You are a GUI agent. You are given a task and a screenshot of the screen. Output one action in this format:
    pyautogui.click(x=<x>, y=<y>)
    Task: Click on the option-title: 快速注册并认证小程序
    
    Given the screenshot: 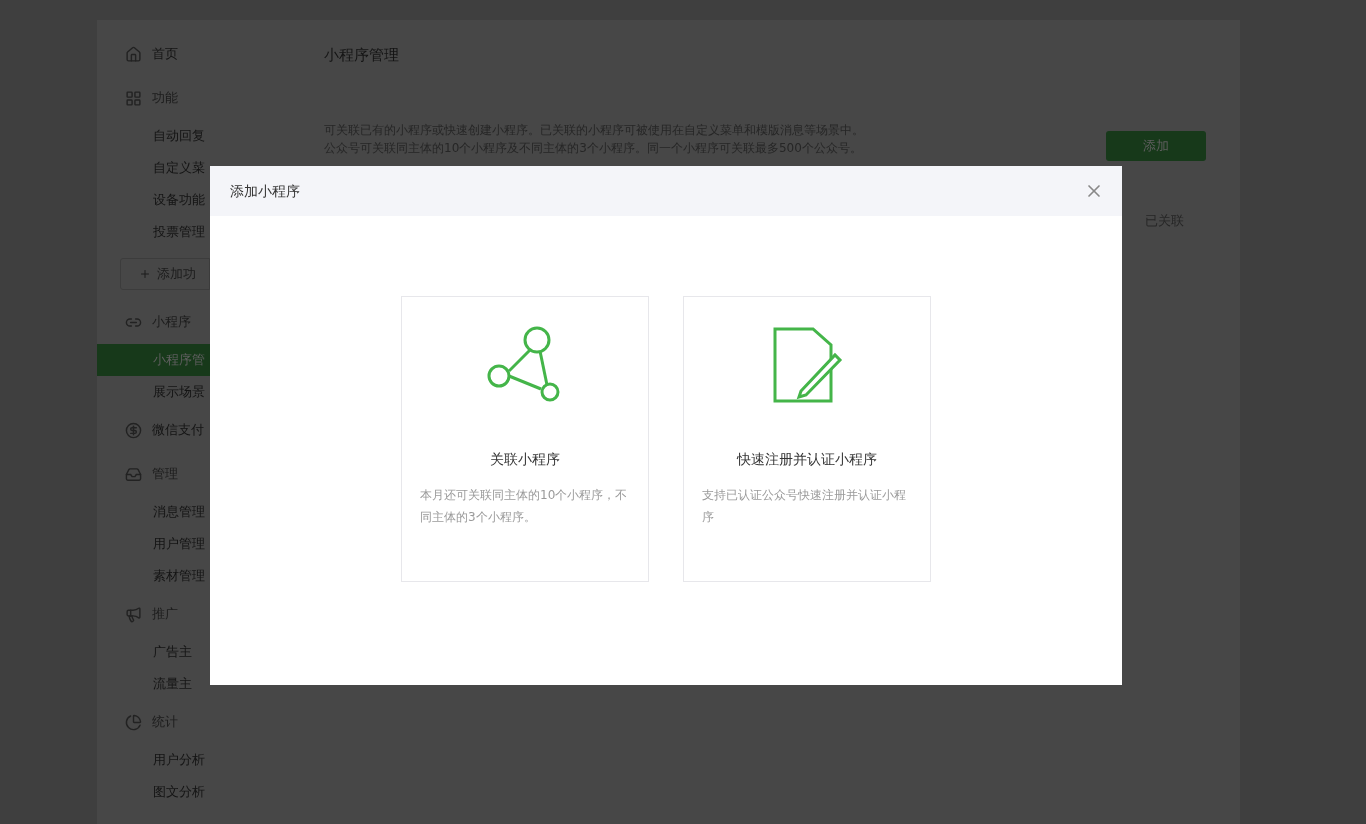 What is the action you would take?
    pyautogui.click(x=807, y=459)
    